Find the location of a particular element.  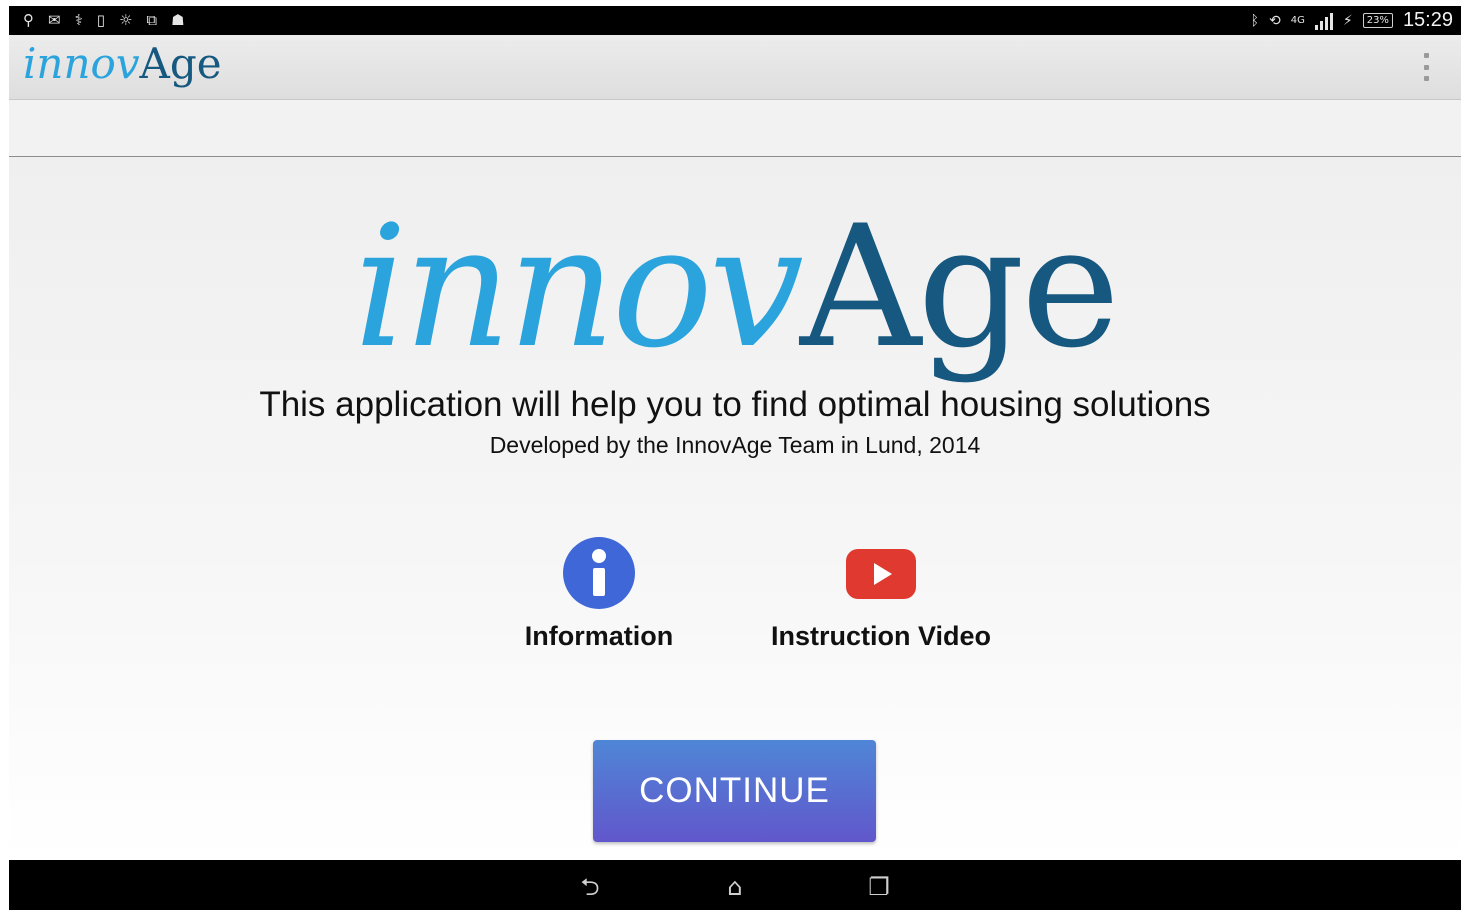

tab-strip is located at coordinates (735, 128).